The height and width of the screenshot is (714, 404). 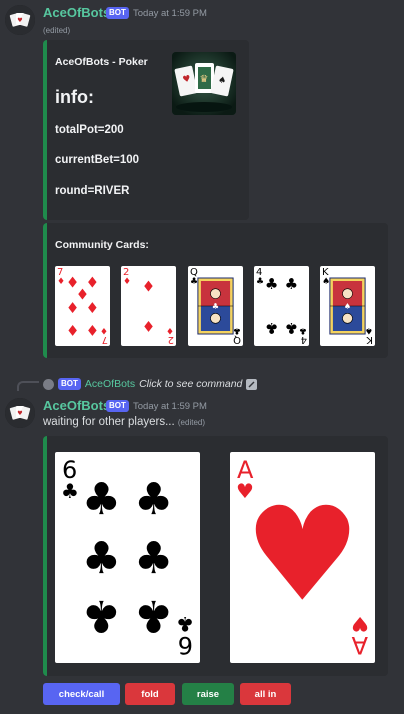 I want to click on command-icon, so click(x=252, y=384).